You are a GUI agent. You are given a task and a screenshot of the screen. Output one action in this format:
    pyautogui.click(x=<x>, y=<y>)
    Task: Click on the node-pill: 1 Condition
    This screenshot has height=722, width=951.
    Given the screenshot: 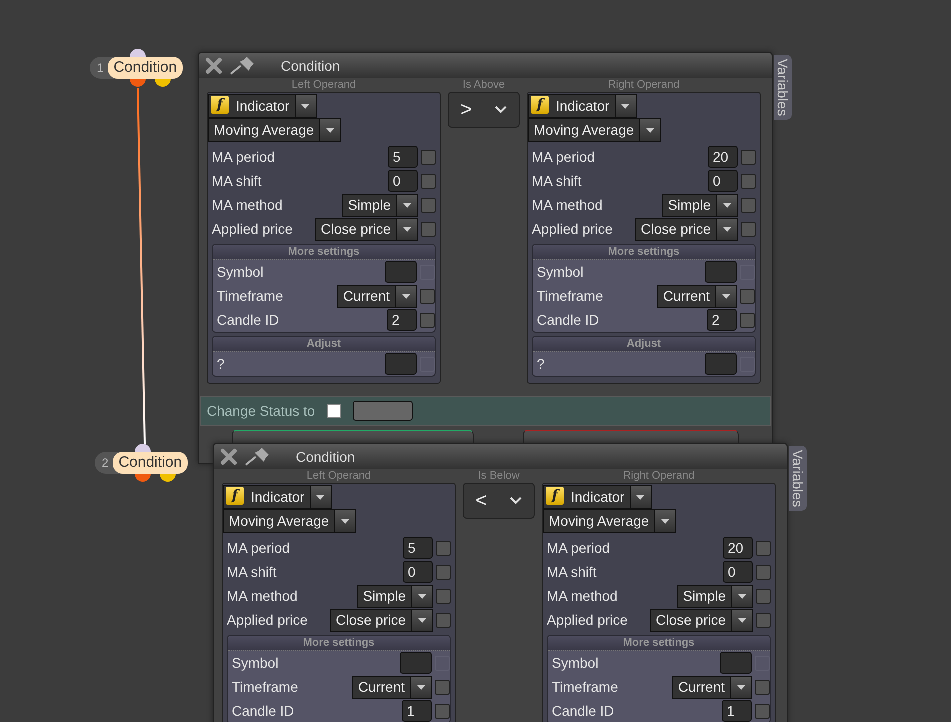 What is the action you would take?
    pyautogui.click(x=137, y=68)
    